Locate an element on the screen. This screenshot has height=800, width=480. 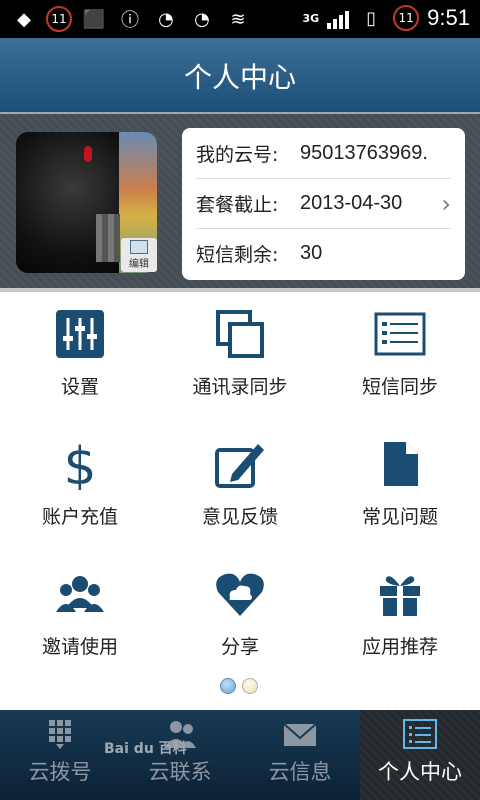
dollar-icon: $ is located at coordinates (79, 464).